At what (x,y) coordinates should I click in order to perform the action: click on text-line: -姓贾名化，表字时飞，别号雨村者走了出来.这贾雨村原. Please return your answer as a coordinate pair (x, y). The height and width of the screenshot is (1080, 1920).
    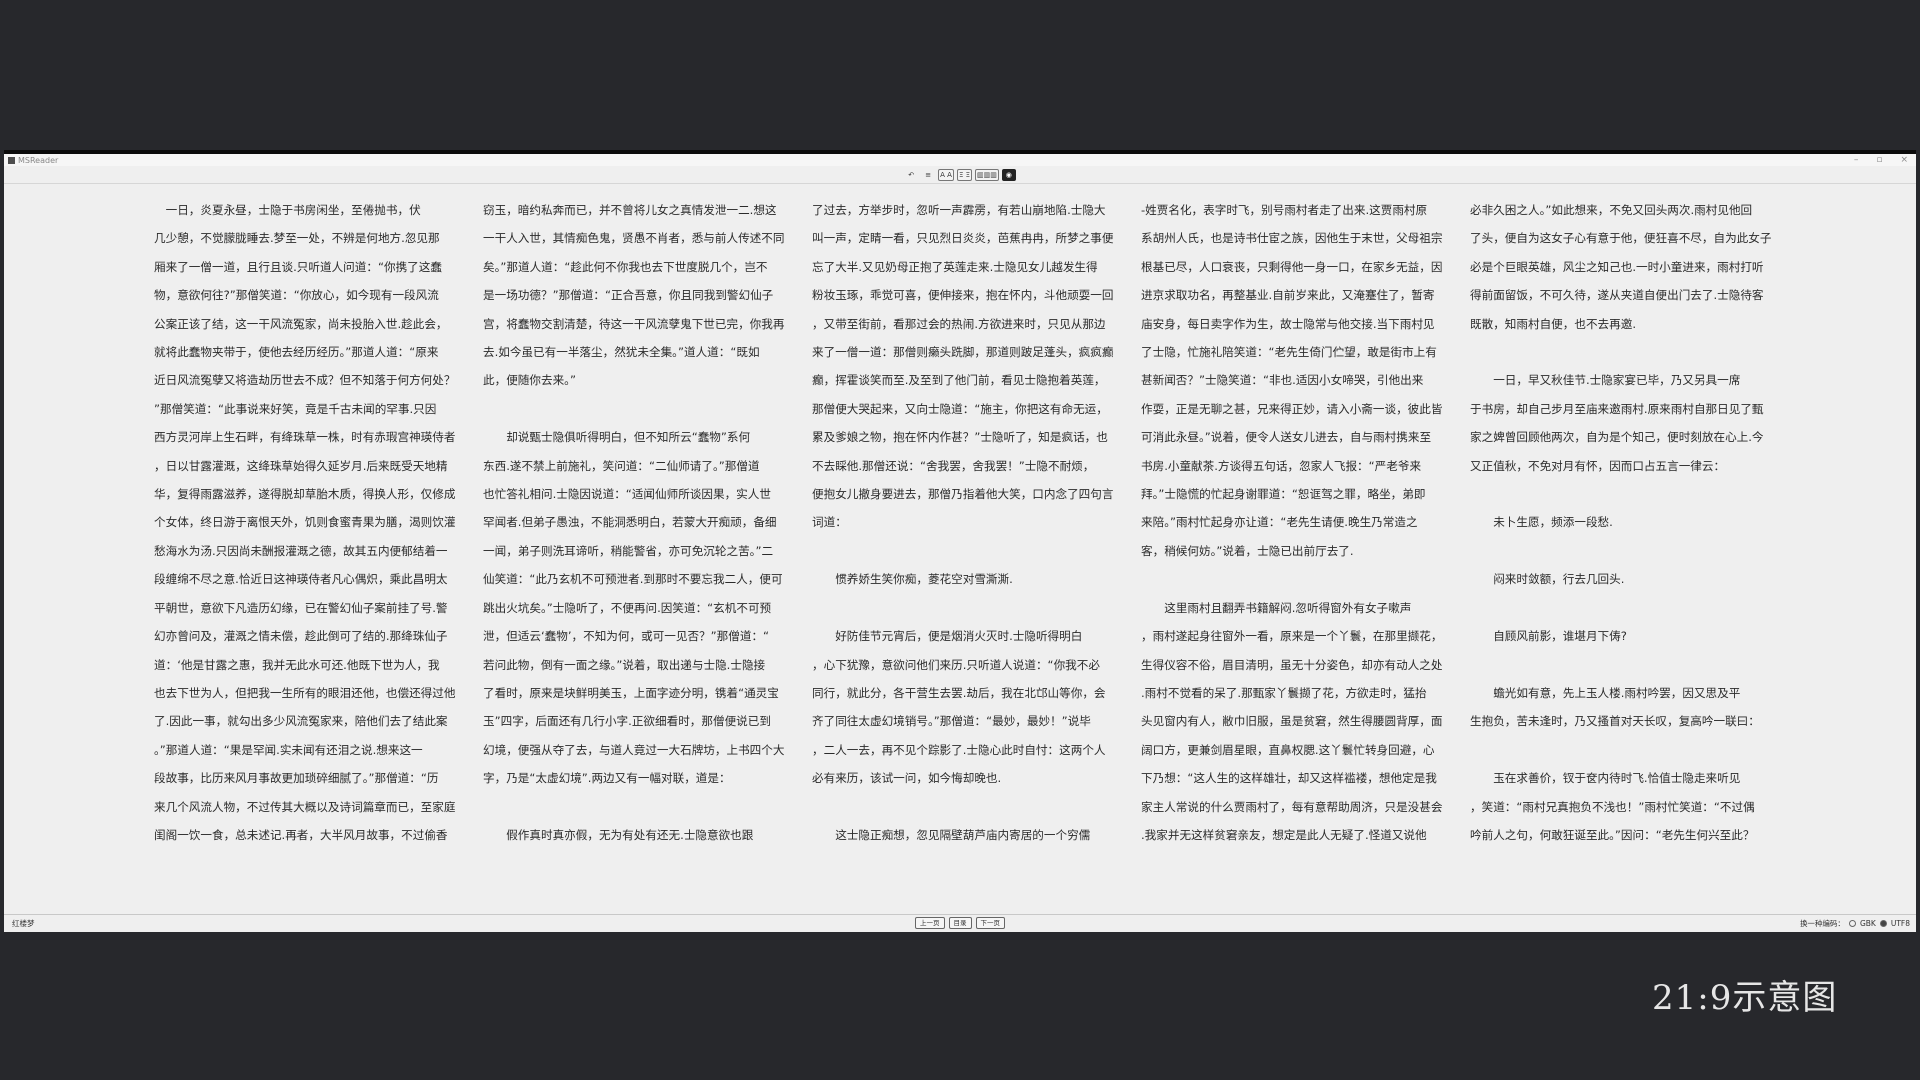
    Looking at the image, I should click on (1284, 210).